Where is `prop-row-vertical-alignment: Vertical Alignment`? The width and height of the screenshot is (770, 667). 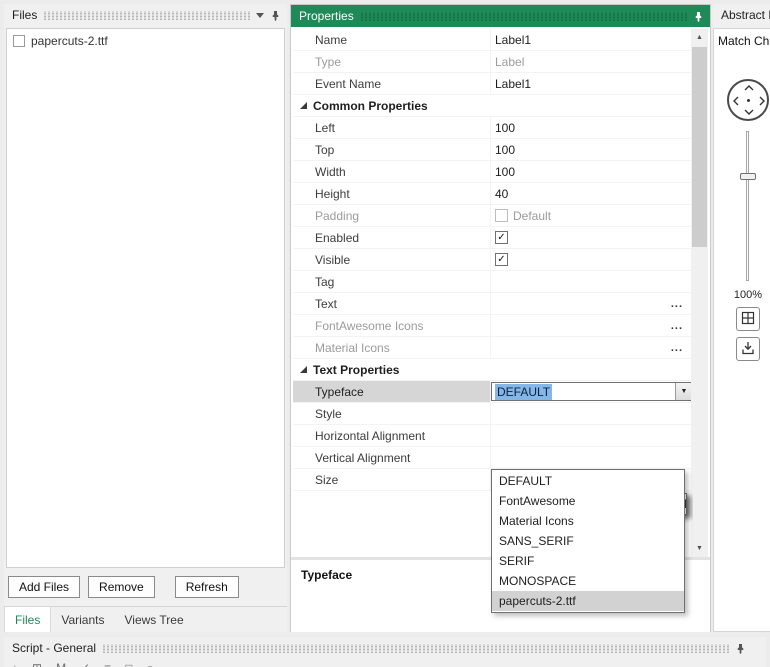 prop-row-vertical-alignment: Vertical Alignment is located at coordinates (493, 458).